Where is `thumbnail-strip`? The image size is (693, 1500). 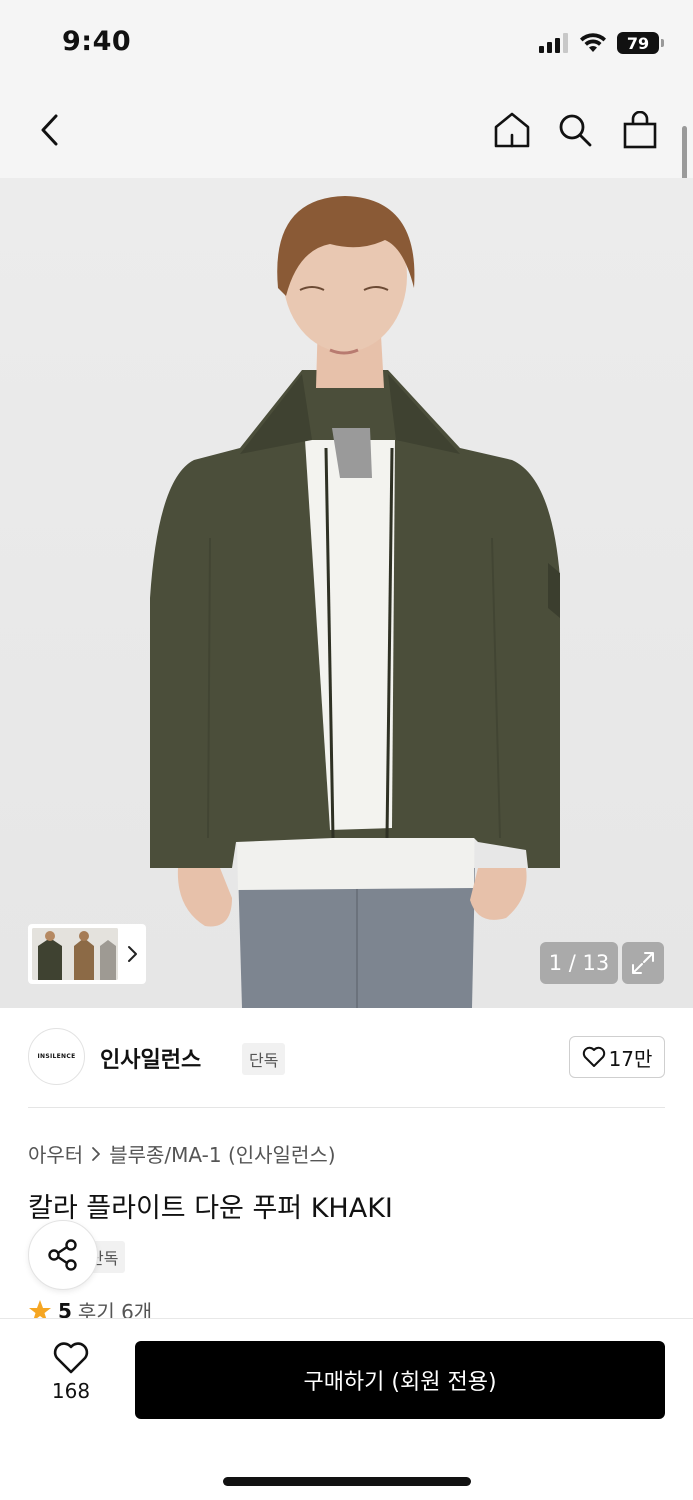
thumbnail-strip is located at coordinates (87, 954).